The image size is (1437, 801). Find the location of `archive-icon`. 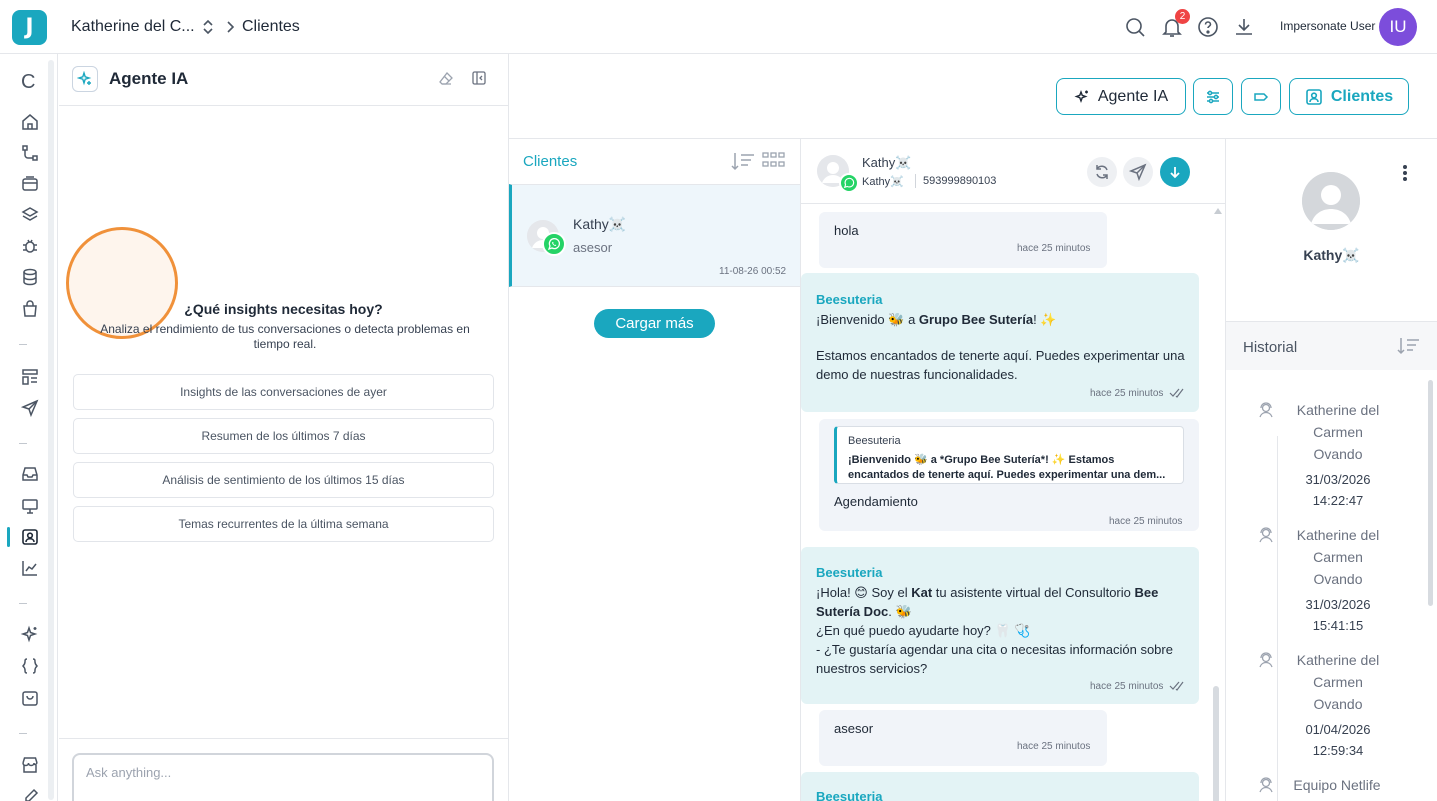

archive-icon is located at coordinates (30, 184).